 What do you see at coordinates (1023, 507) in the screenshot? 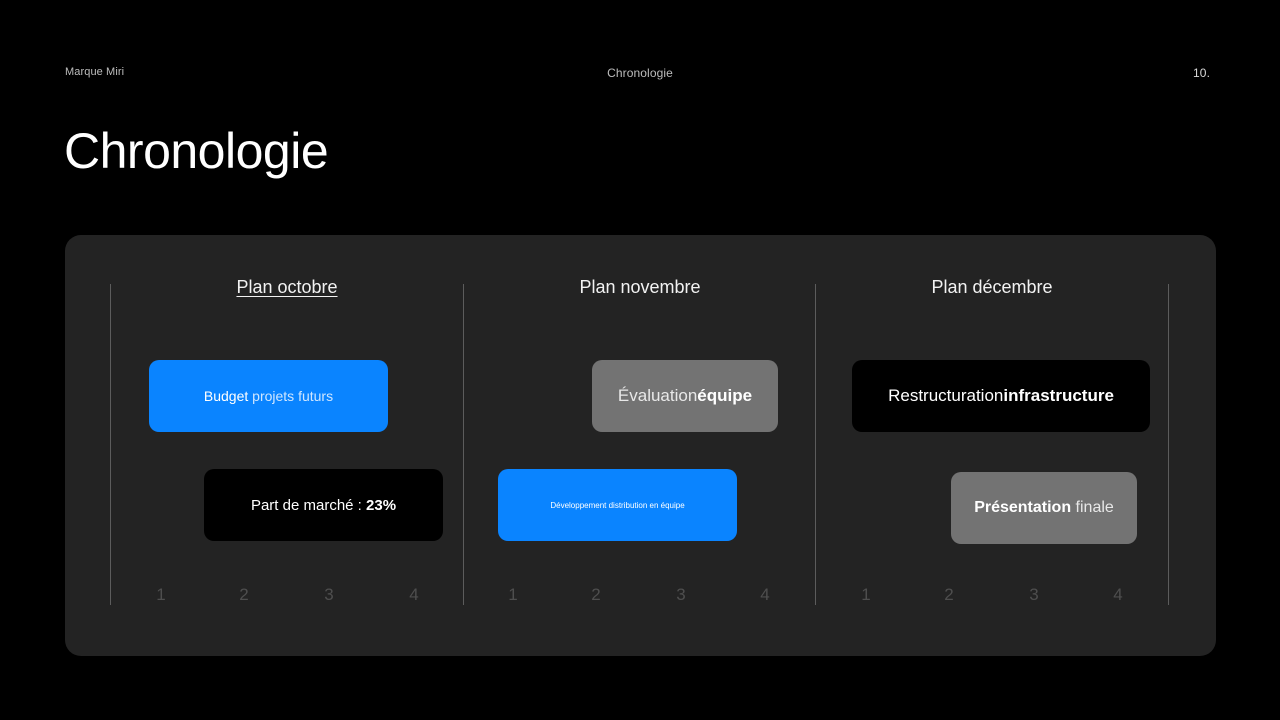
I see `task-label: Présentation` at bounding box center [1023, 507].